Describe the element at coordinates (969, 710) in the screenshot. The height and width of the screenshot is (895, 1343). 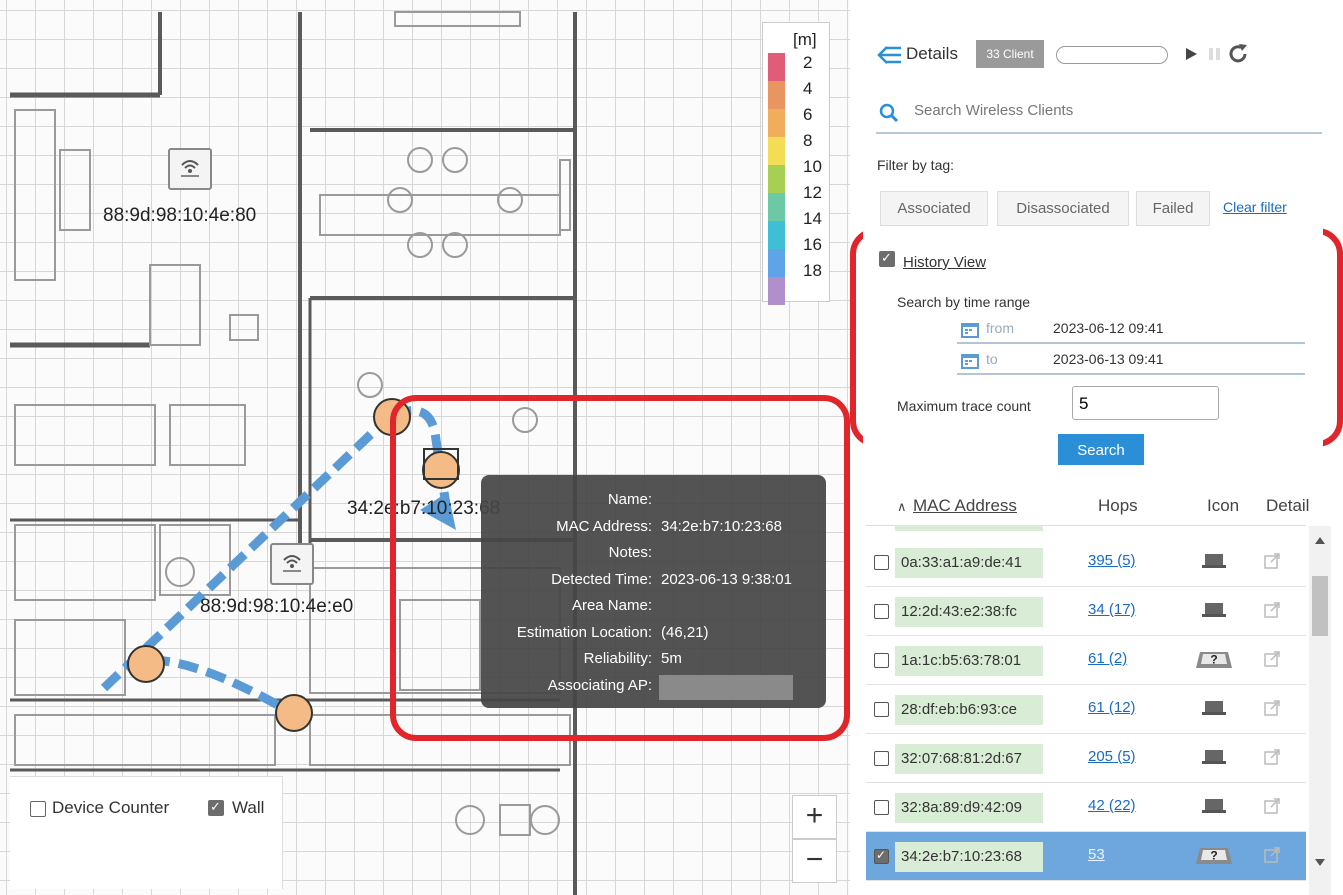
I see `mac-address-cell: 28:df:eb:b6:93:ce` at that location.